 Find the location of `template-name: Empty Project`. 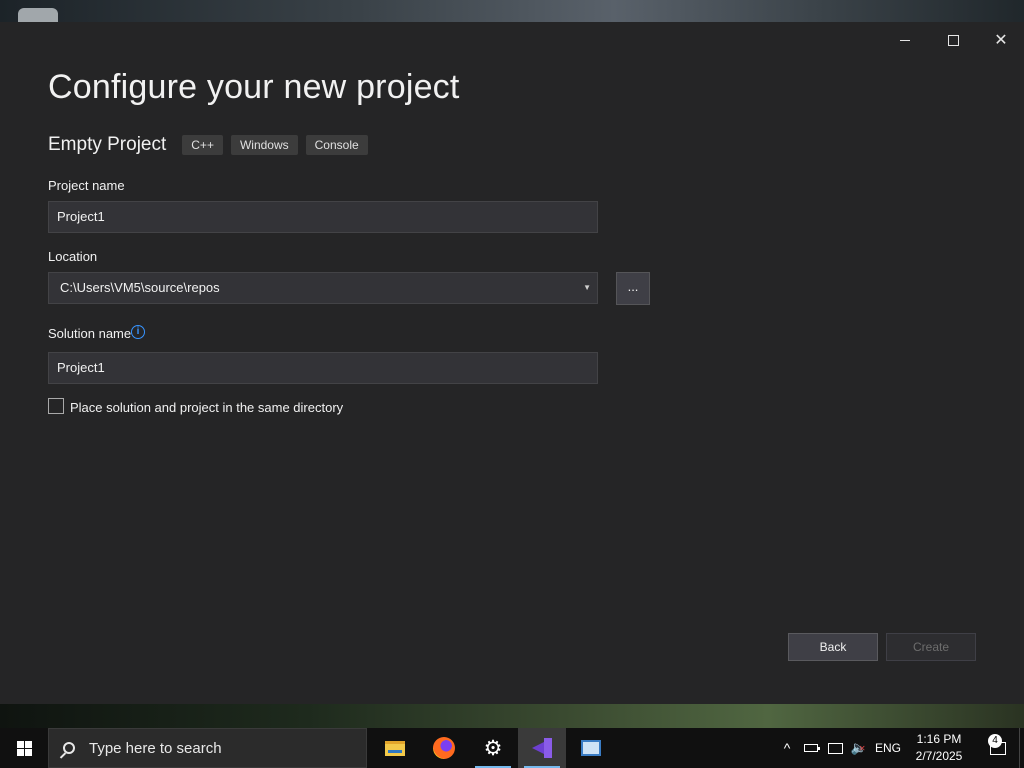

template-name: Empty Project is located at coordinates (107, 144).